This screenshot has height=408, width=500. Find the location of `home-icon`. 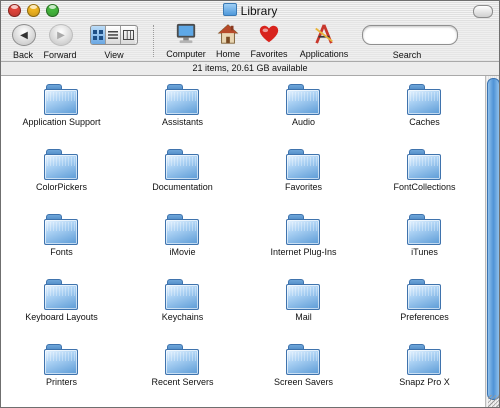

home-icon is located at coordinates (228, 34).